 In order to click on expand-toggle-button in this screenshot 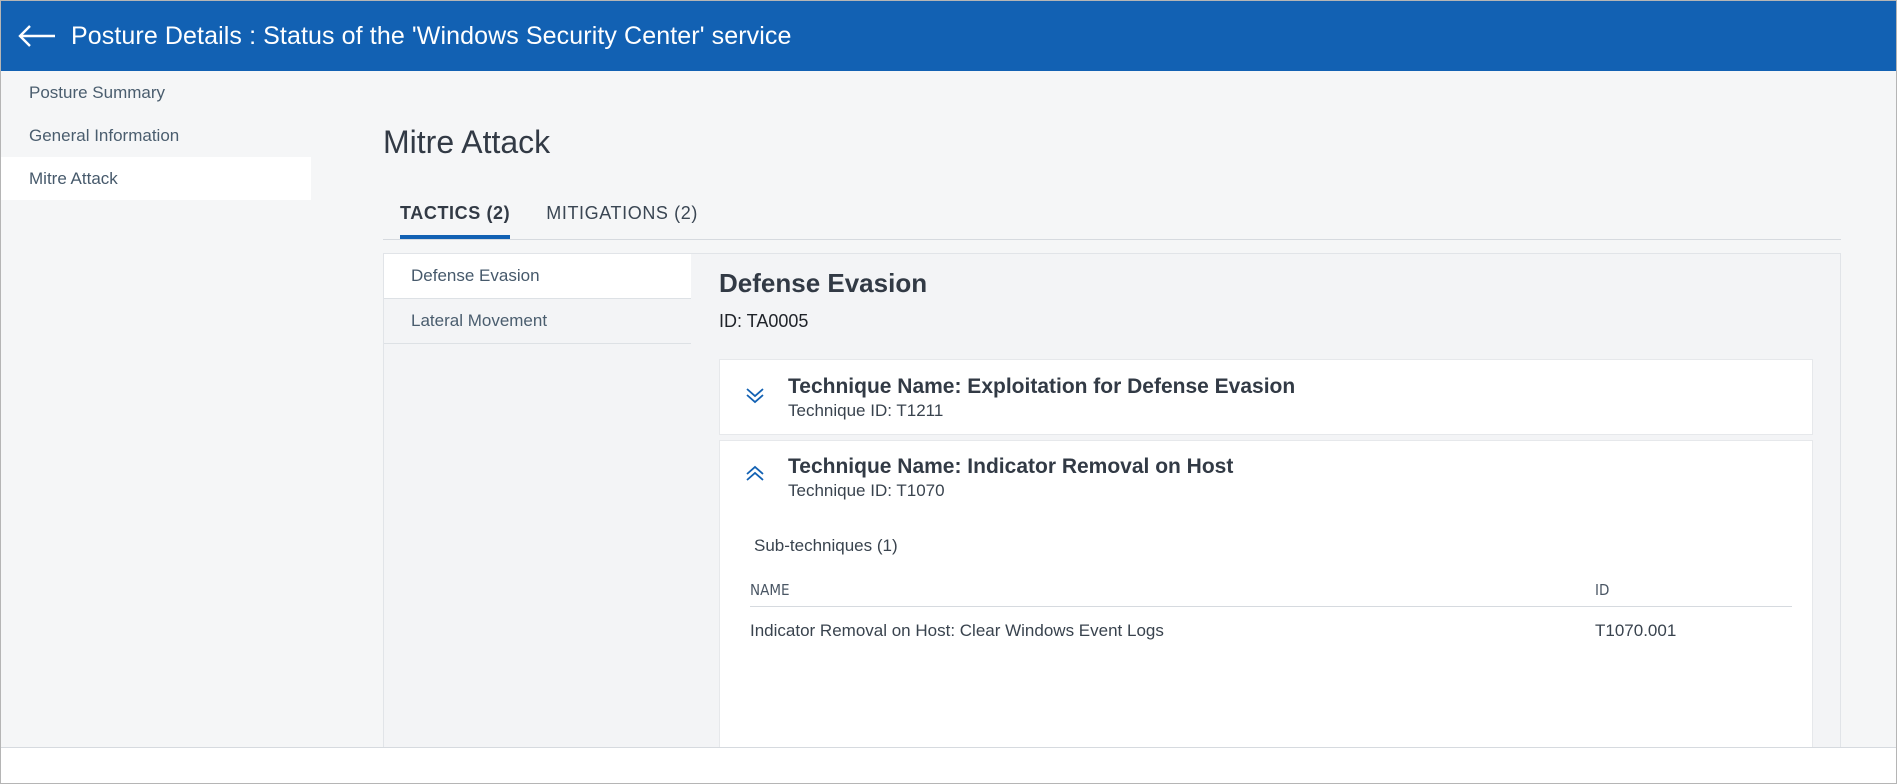, I will do `click(755, 395)`.